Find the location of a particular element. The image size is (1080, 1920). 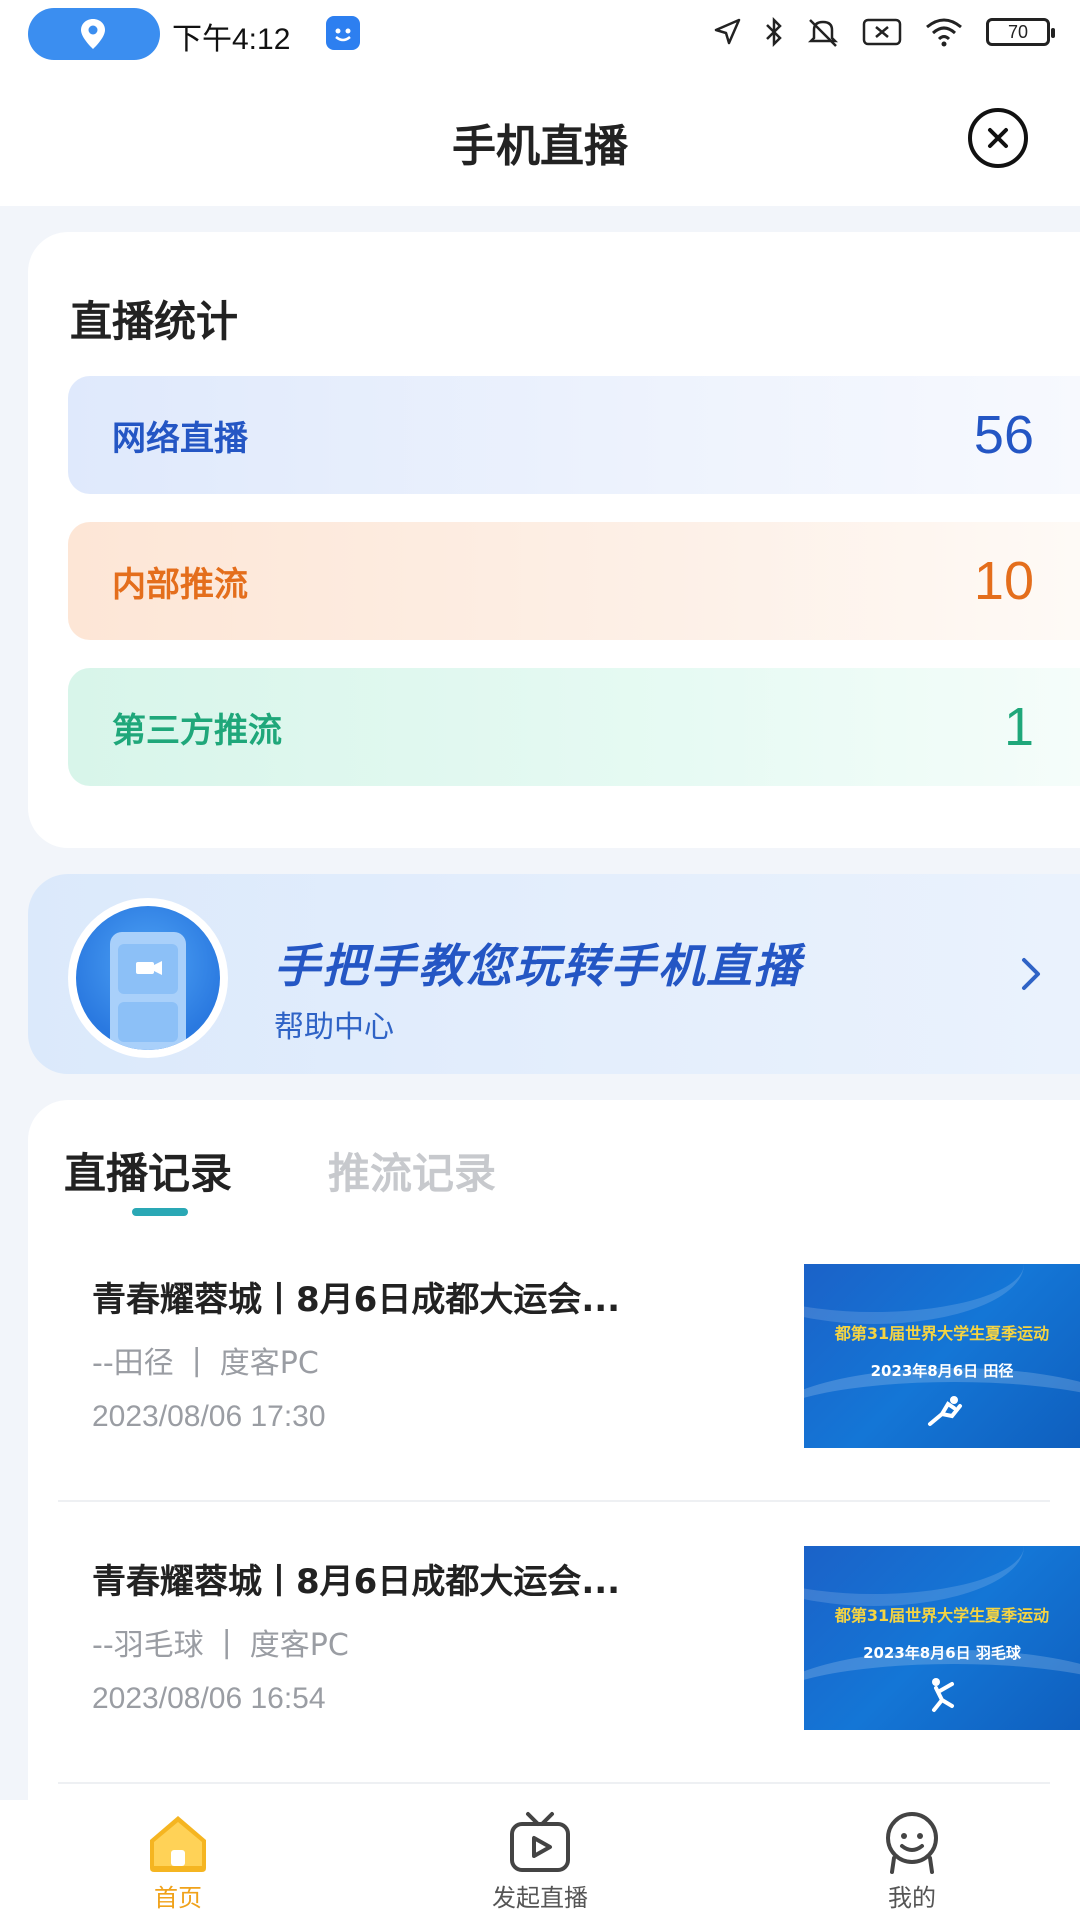

wifi-icon is located at coordinates (944, 32).